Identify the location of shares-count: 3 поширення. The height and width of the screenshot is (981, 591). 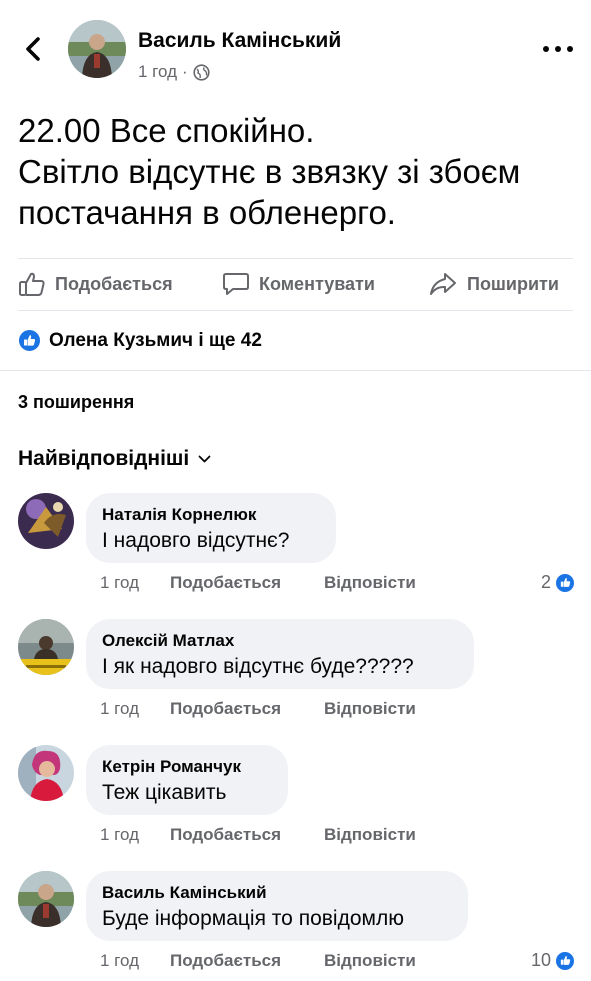
(76, 402).